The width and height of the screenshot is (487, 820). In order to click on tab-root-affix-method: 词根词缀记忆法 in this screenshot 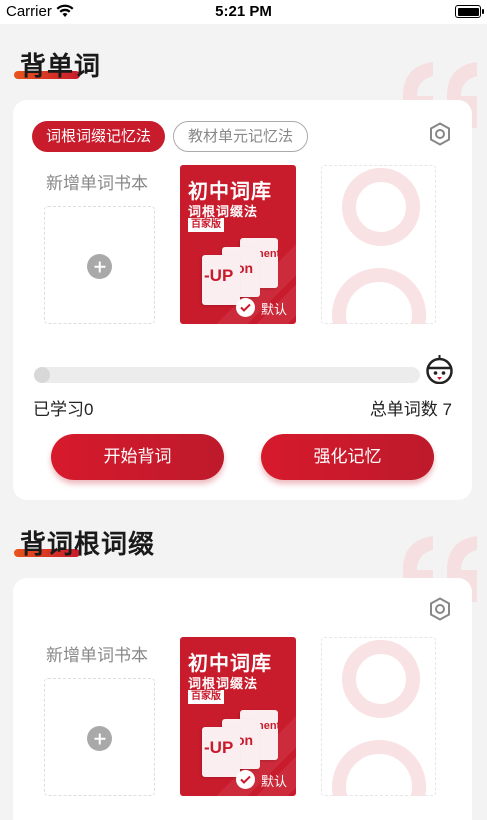, I will do `click(99, 136)`.